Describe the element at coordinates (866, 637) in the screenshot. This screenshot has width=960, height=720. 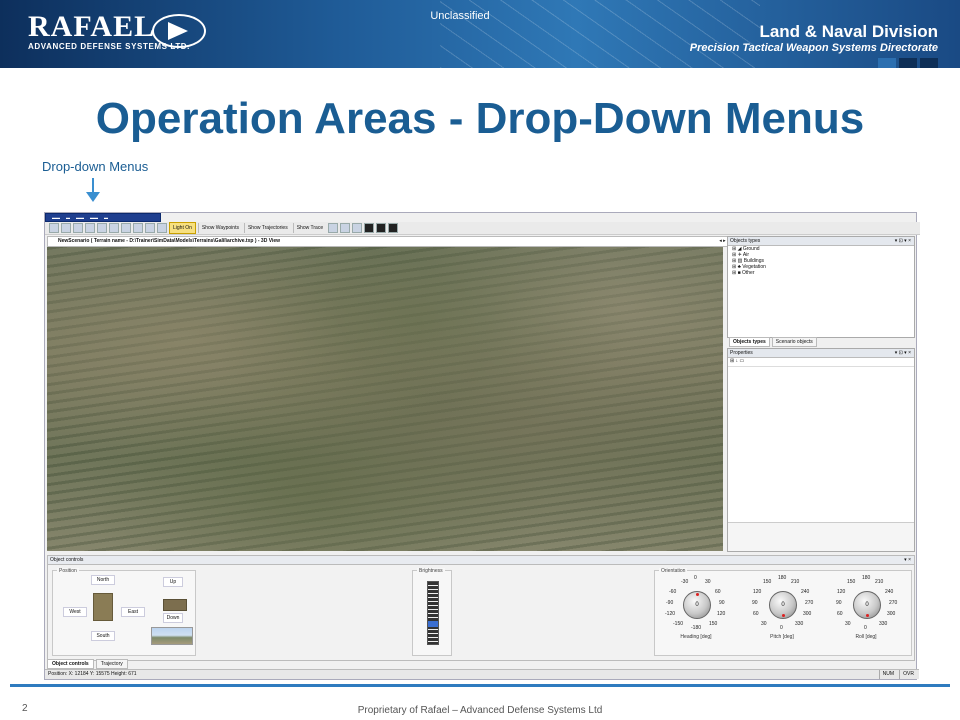
I see `roll-label: Roll [deg]` at that location.